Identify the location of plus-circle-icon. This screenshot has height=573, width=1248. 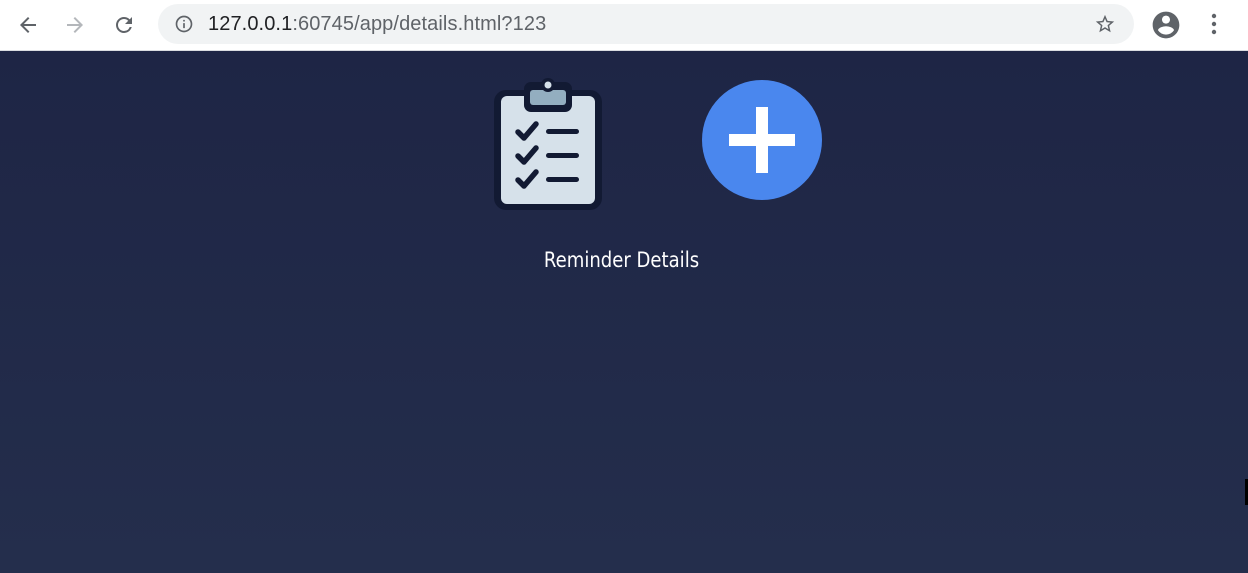
(762, 140).